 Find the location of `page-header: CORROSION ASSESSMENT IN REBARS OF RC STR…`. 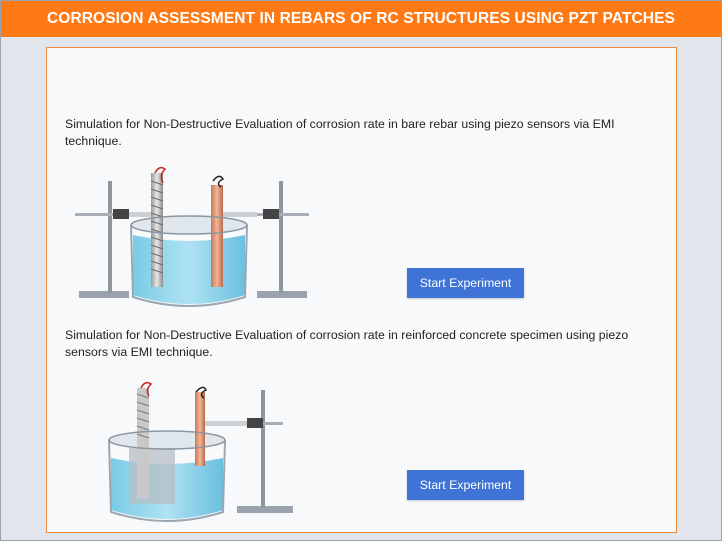

page-header: CORROSION ASSESSMENT IN REBARS OF RC STR… is located at coordinates (361, 19).